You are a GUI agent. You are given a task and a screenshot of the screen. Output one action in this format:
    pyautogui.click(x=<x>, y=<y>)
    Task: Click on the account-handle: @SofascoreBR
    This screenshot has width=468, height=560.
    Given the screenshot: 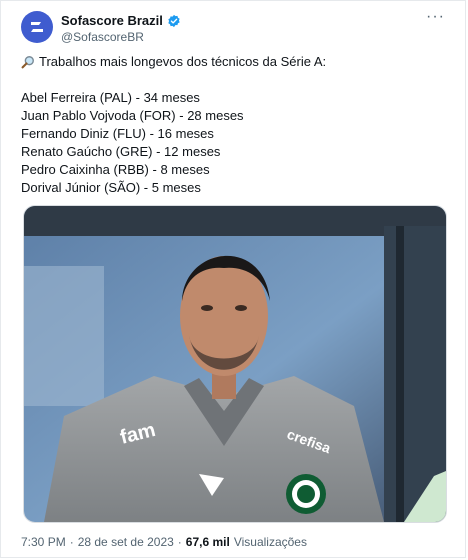 What is the action you would take?
    pyautogui.click(x=102, y=37)
    